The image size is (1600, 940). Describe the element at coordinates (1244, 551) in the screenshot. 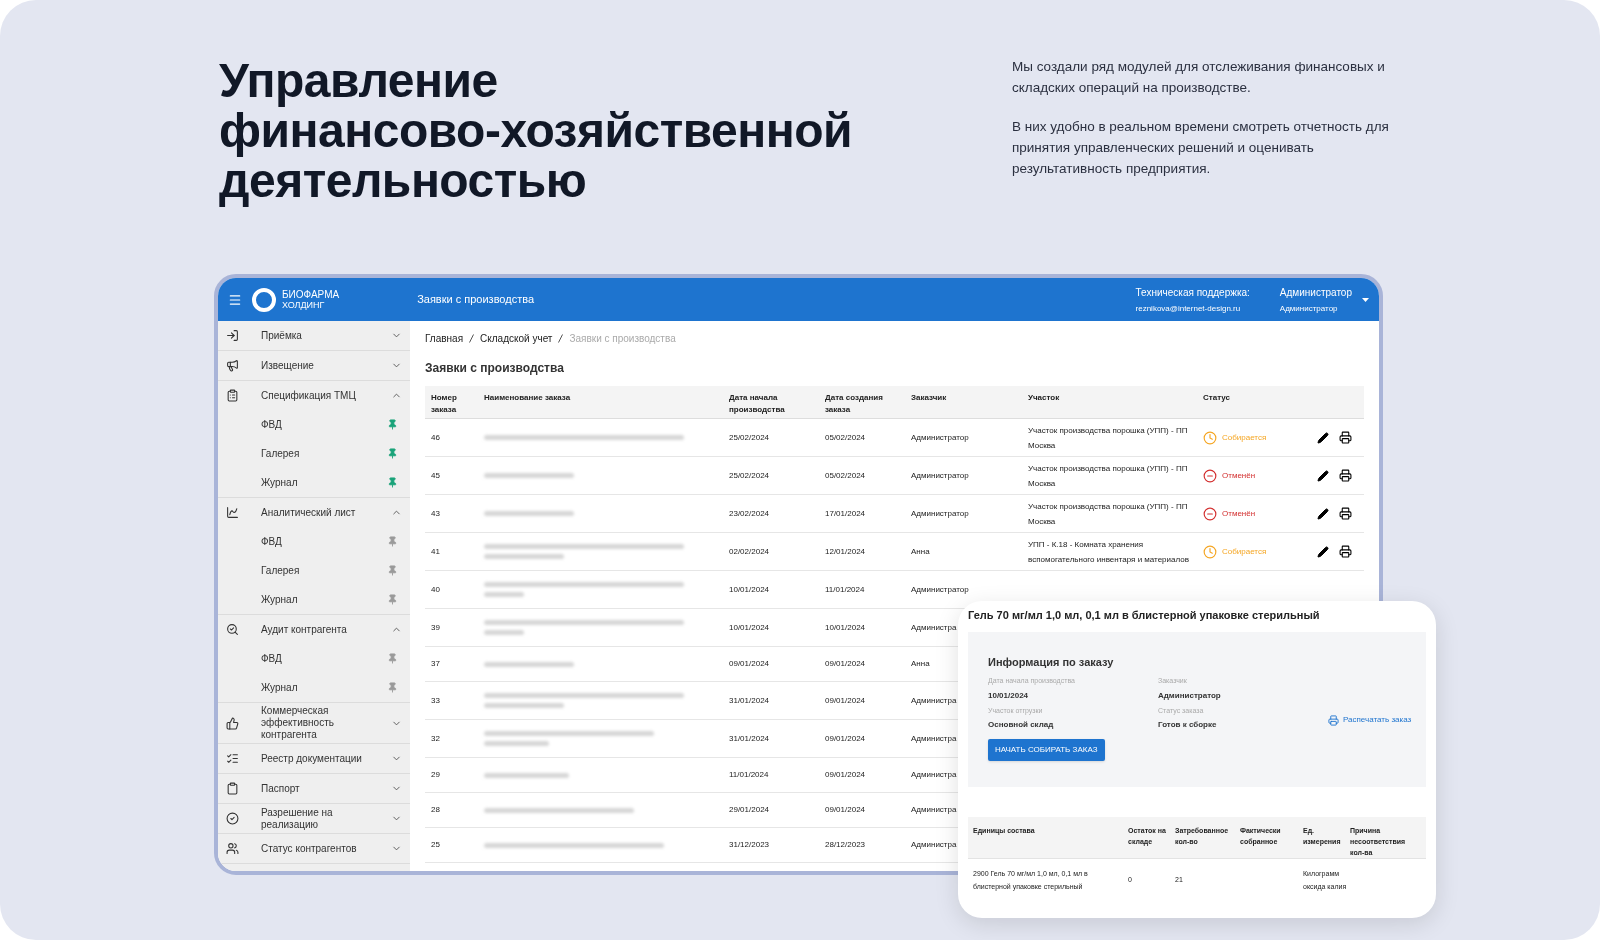

I see `status-label: Собирается` at that location.